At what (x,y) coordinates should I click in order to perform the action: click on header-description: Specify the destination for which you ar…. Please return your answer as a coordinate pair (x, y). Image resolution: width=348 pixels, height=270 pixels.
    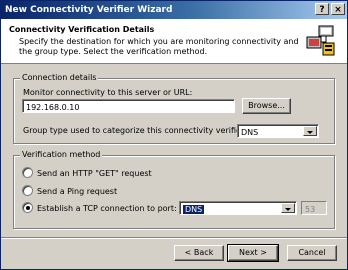
    Looking at the image, I should click on (159, 46).